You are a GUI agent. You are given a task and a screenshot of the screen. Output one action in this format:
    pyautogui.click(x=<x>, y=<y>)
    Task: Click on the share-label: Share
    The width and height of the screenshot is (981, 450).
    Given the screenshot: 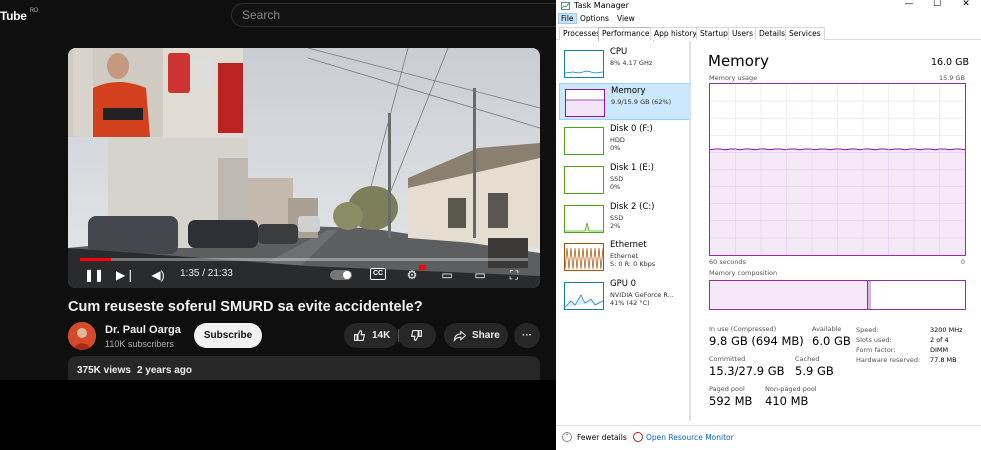 What is the action you would take?
    pyautogui.click(x=486, y=335)
    